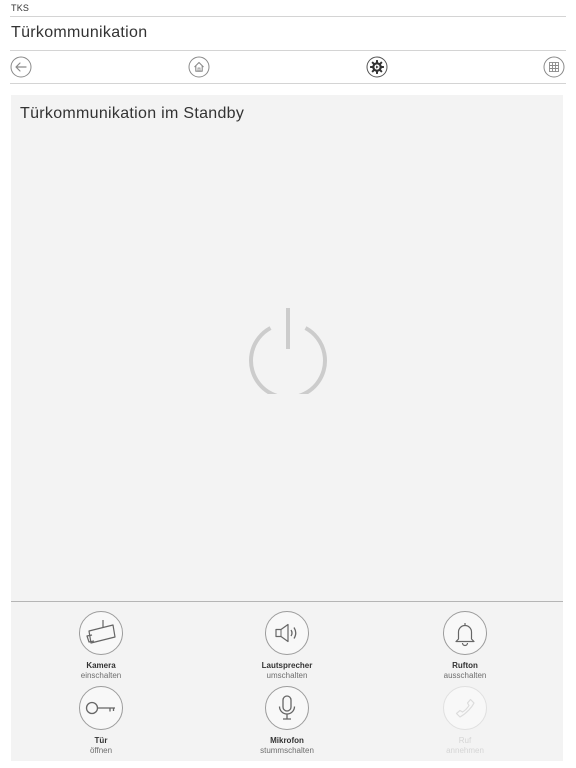  What do you see at coordinates (20, 8) in the screenshot?
I see `app-label: TKS` at bounding box center [20, 8].